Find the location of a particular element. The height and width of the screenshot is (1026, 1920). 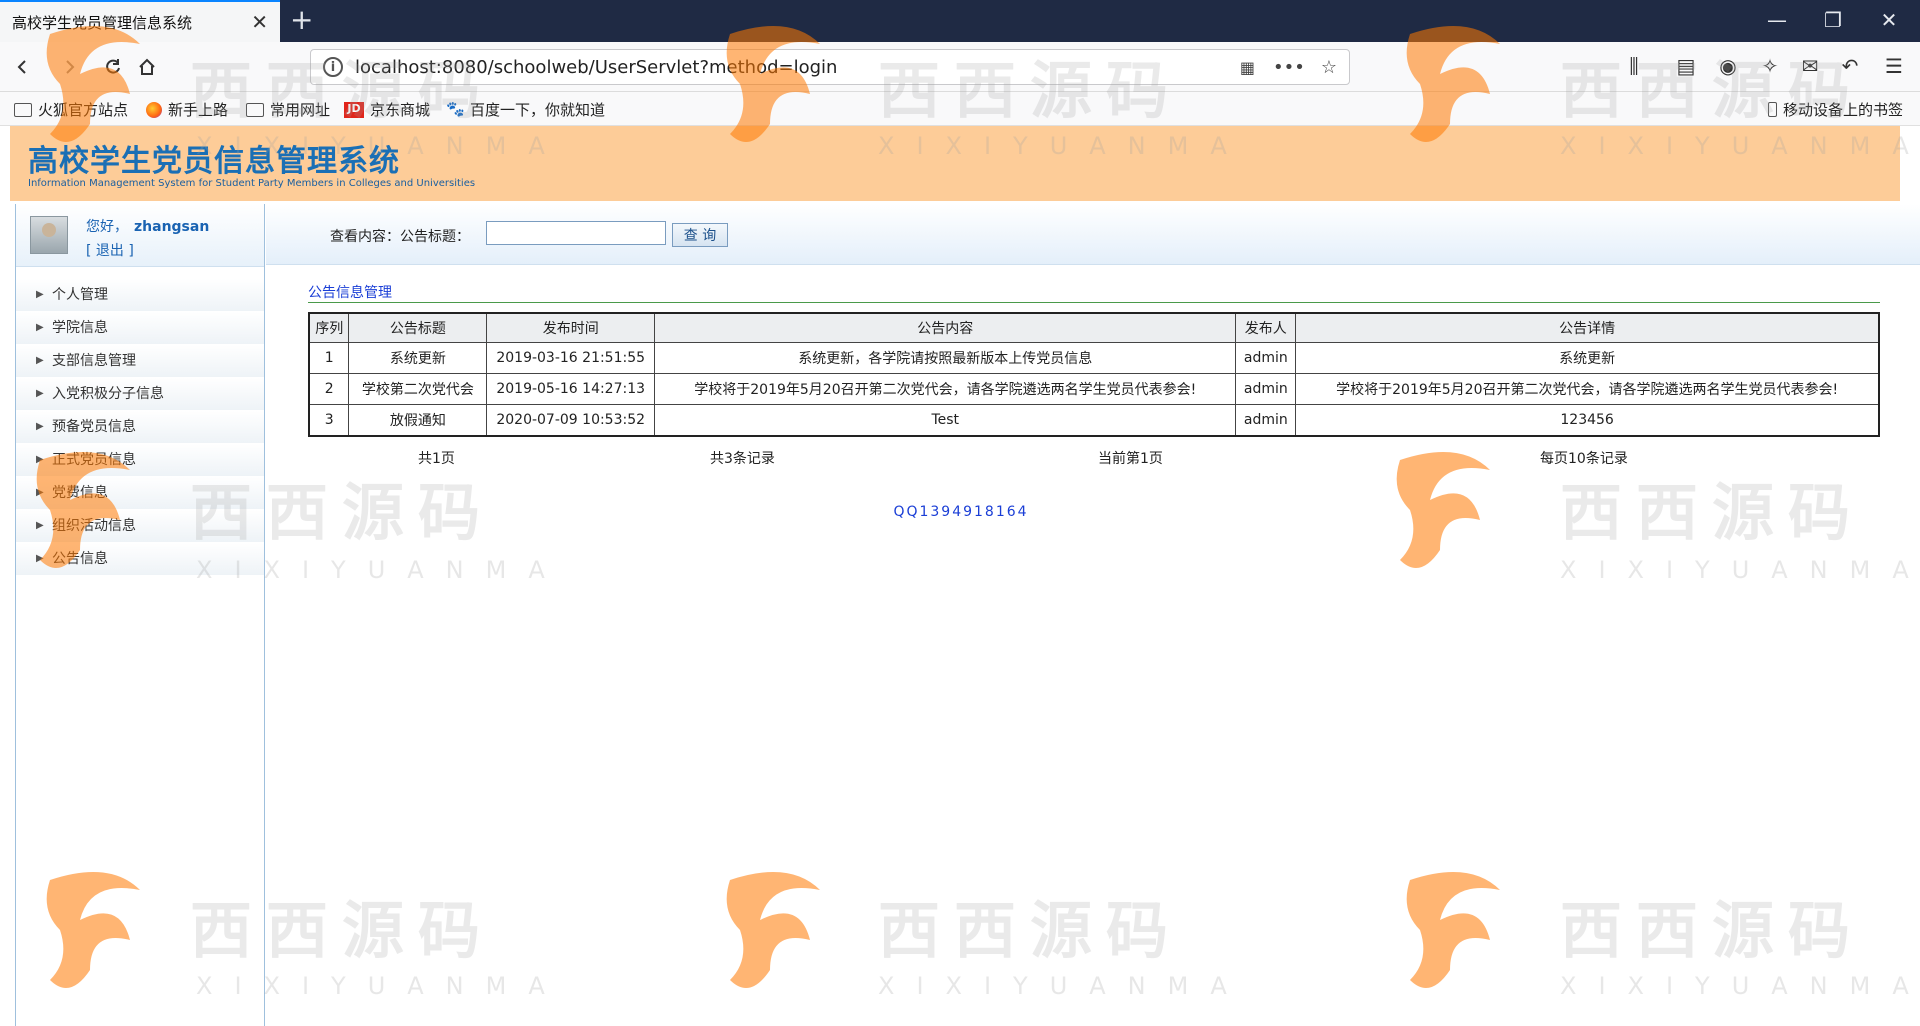

search-label: 查看内容：公告标题： is located at coordinates (400, 237).